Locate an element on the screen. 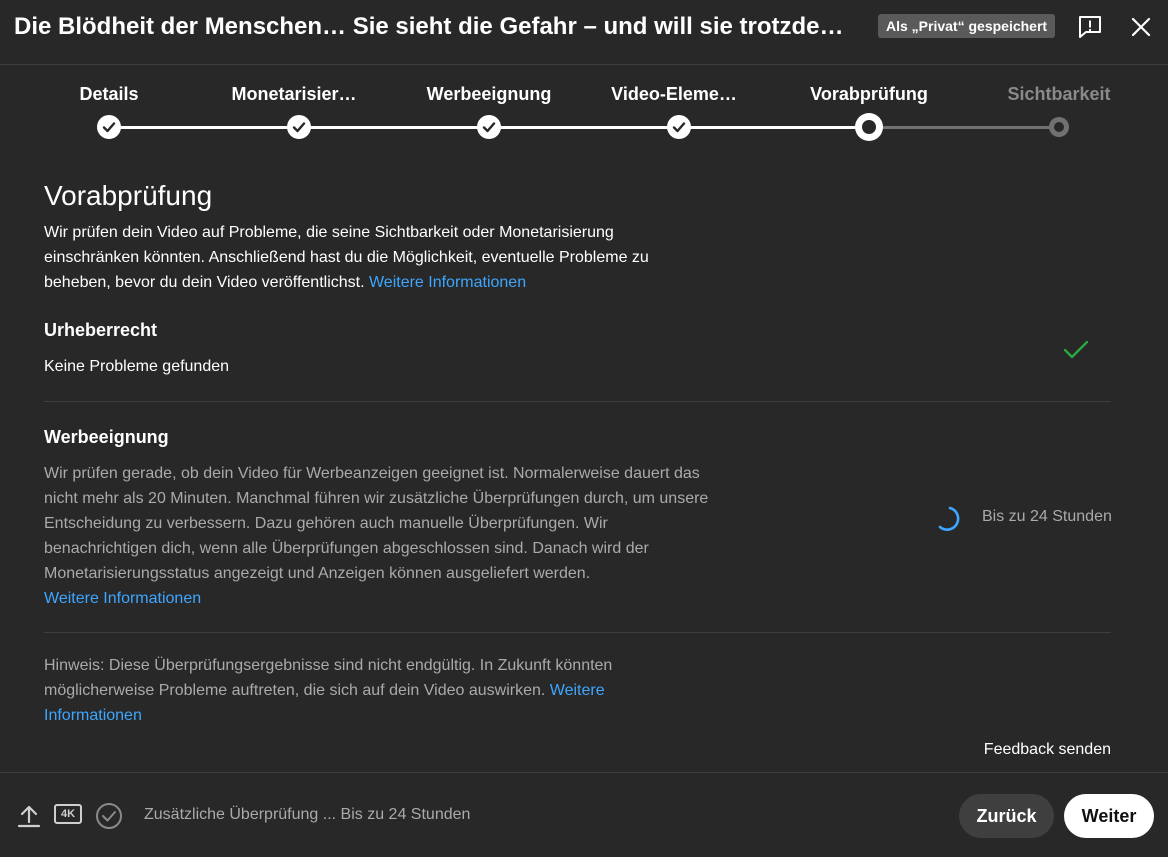 The width and height of the screenshot is (1168, 857). hd-quality-icon: 4K is located at coordinates (68, 814).